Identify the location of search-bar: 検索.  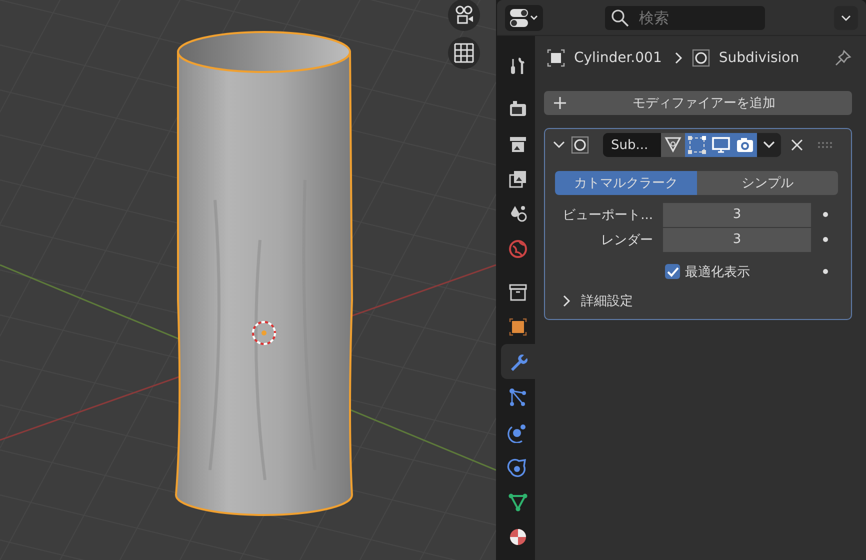
(685, 18).